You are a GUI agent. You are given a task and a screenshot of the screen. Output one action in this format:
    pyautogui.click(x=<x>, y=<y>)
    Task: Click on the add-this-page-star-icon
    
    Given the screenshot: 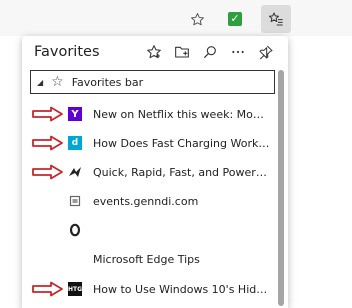 What is the action you would take?
    pyautogui.click(x=154, y=52)
    